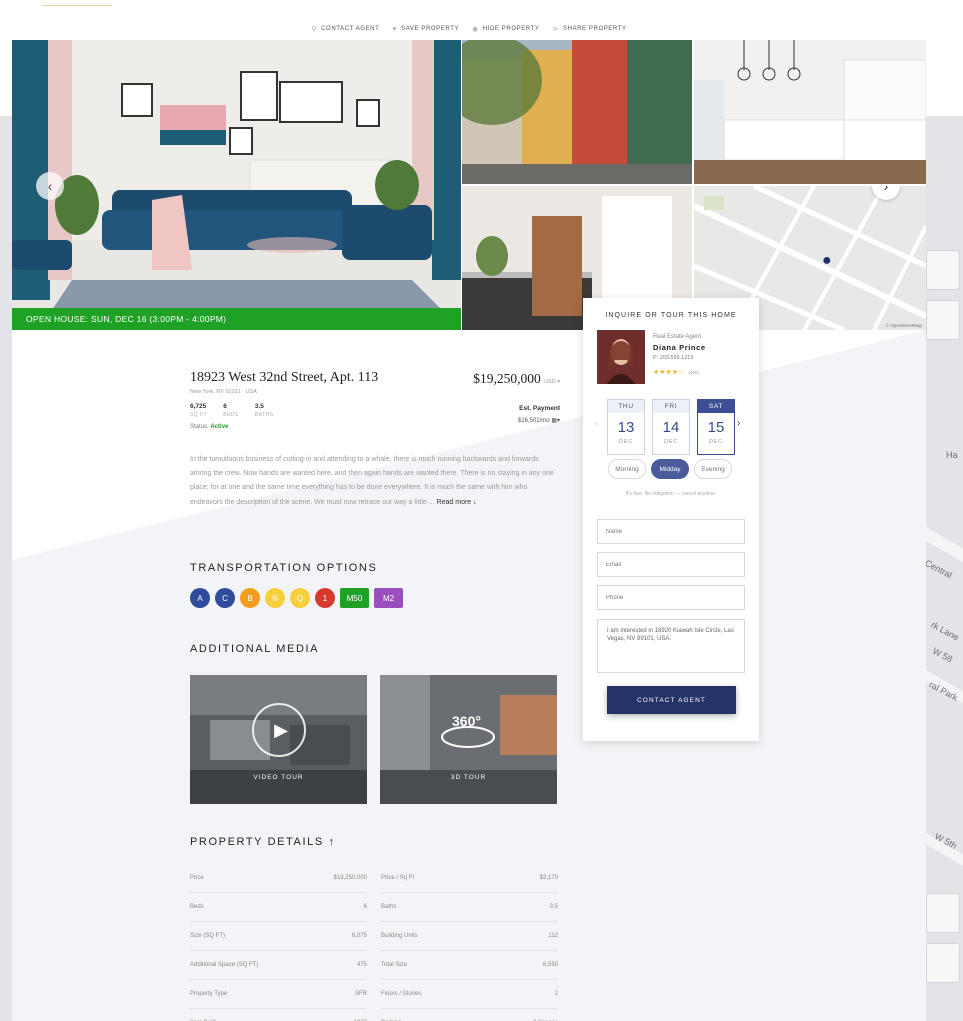 The image size is (963, 1021). I want to click on arrow-up-icon: ↑, so click(332, 842).